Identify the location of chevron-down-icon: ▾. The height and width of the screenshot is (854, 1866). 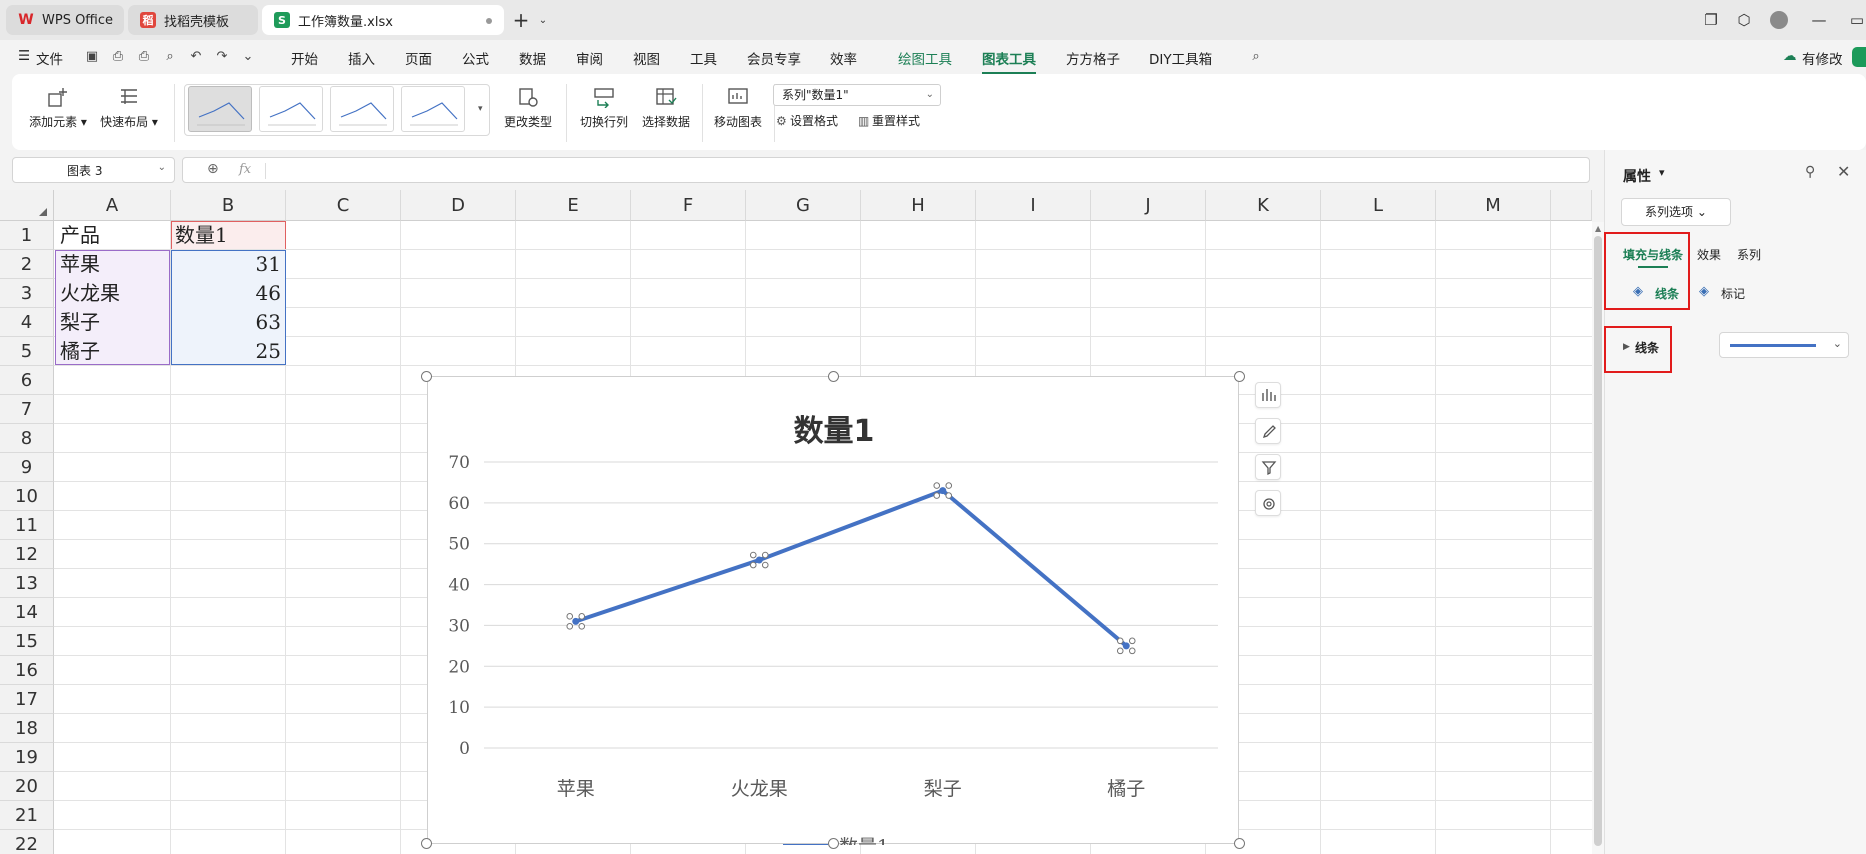
(1662, 172).